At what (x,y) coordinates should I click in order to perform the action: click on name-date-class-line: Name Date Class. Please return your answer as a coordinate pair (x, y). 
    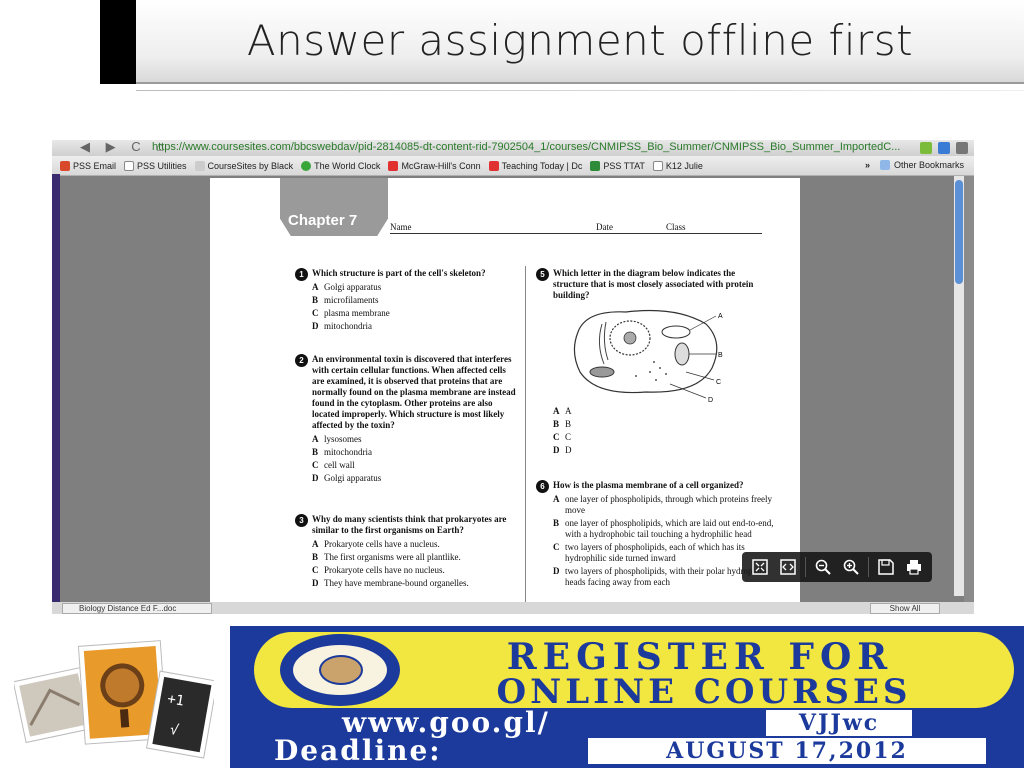
    Looking at the image, I should click on (576, 228).